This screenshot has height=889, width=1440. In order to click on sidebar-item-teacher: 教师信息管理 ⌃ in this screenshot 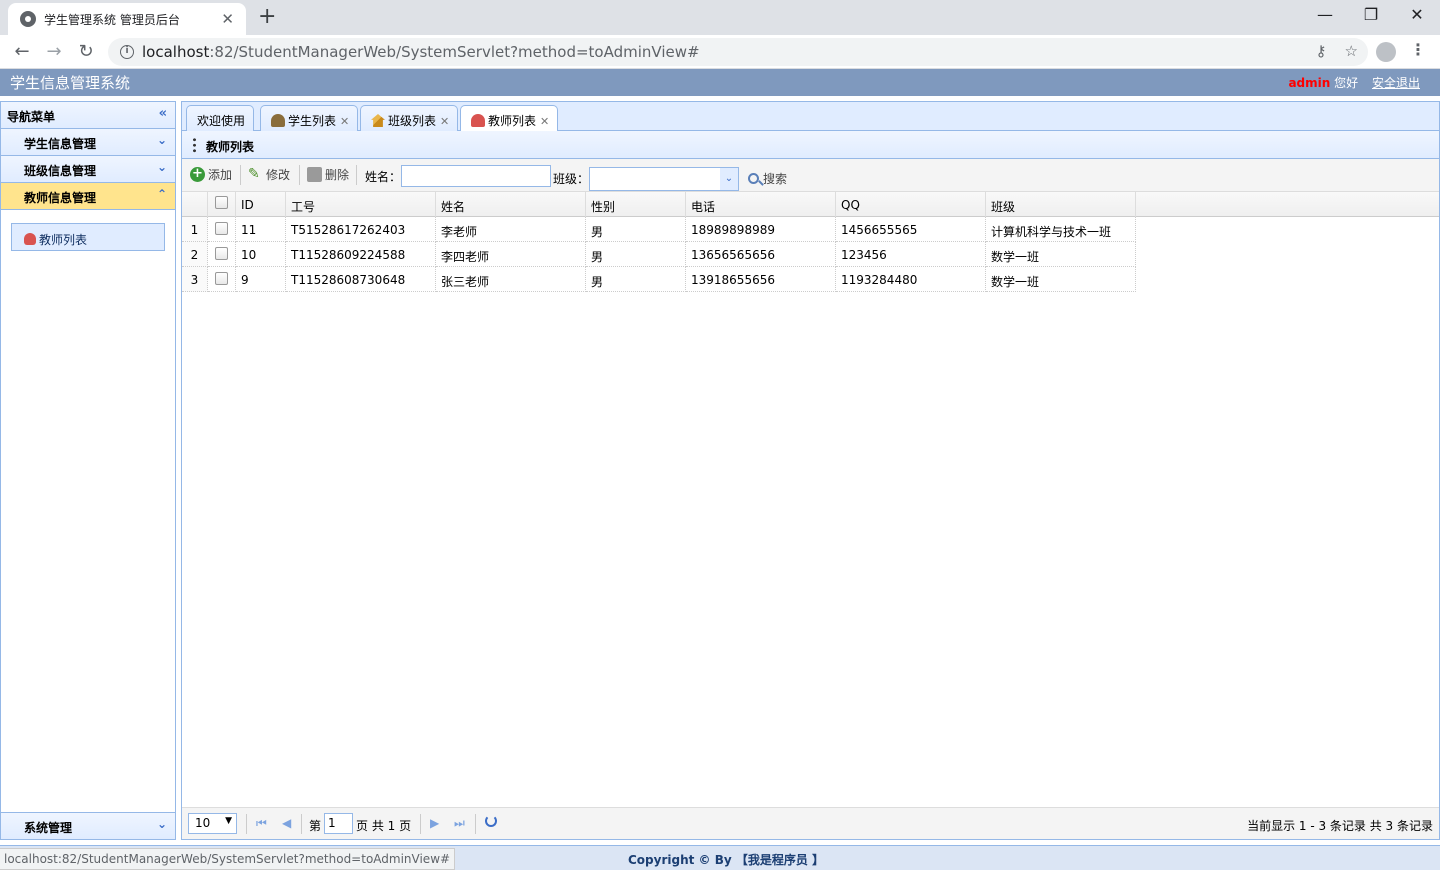, I will do `click(88, 196)`.